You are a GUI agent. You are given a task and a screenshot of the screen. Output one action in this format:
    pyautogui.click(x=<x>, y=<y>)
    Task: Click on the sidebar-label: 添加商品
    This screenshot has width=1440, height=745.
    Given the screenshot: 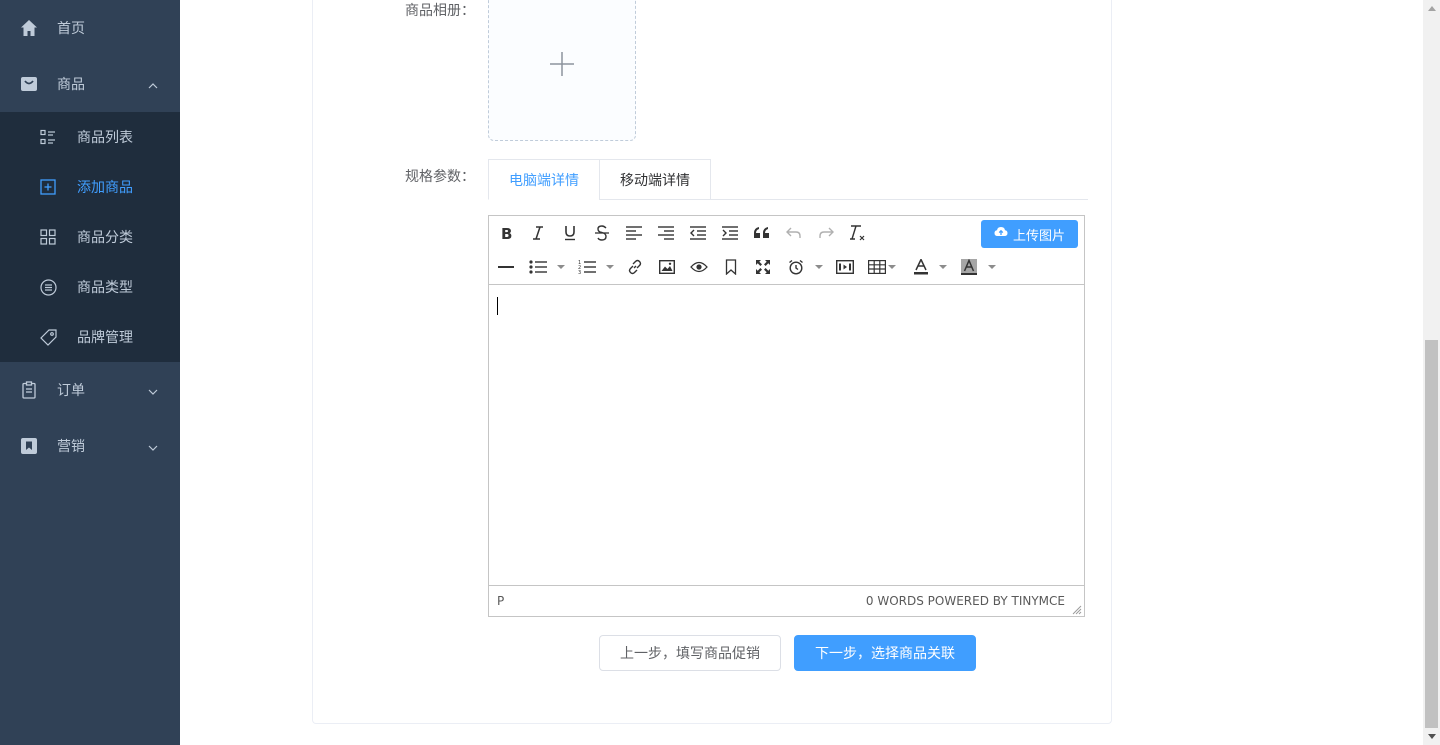 What is the action you would take?
    pyautogui.click(x=105, y=188)
    